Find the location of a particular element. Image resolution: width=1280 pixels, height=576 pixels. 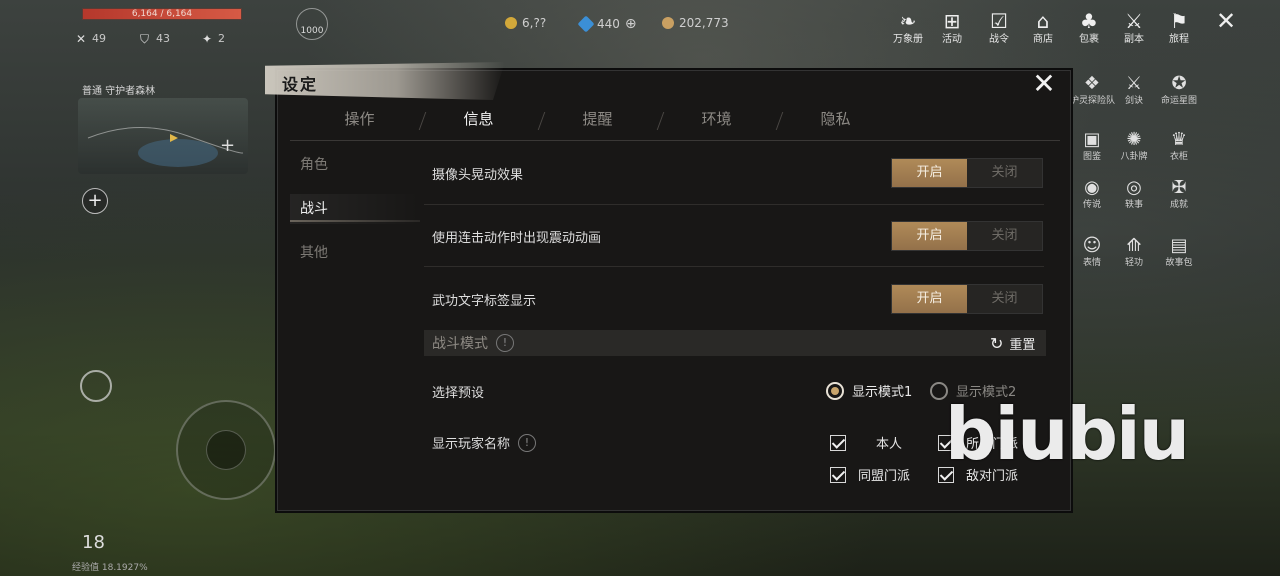

top-menu-dungeon: ⚔ 副本 is located at coordinates (1134, 27).